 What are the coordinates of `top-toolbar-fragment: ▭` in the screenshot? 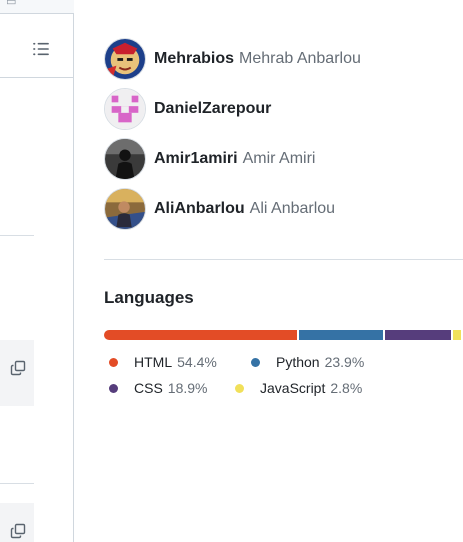 It's located at (37, 7).